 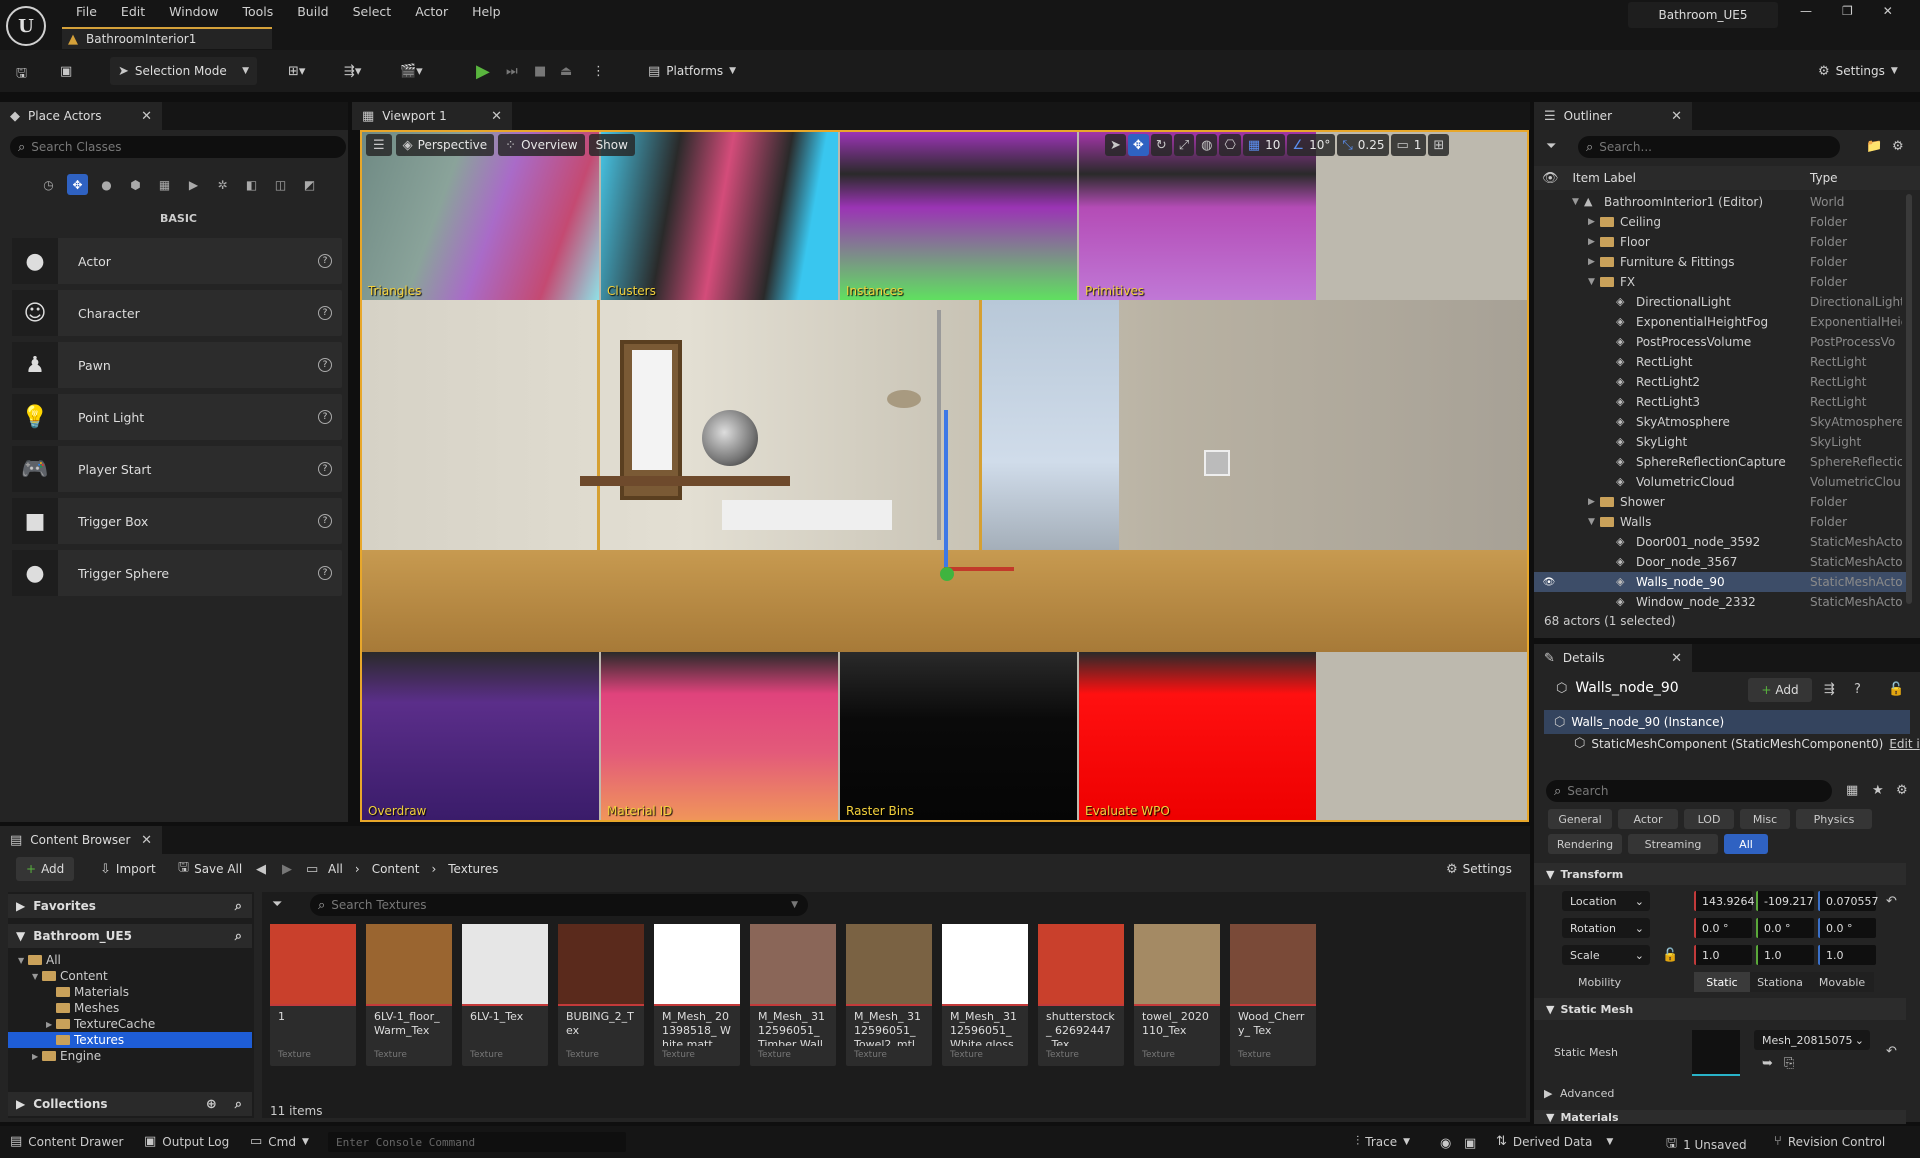 I want to click on import-button: ⇩ Import, so click(x=128, y=869).